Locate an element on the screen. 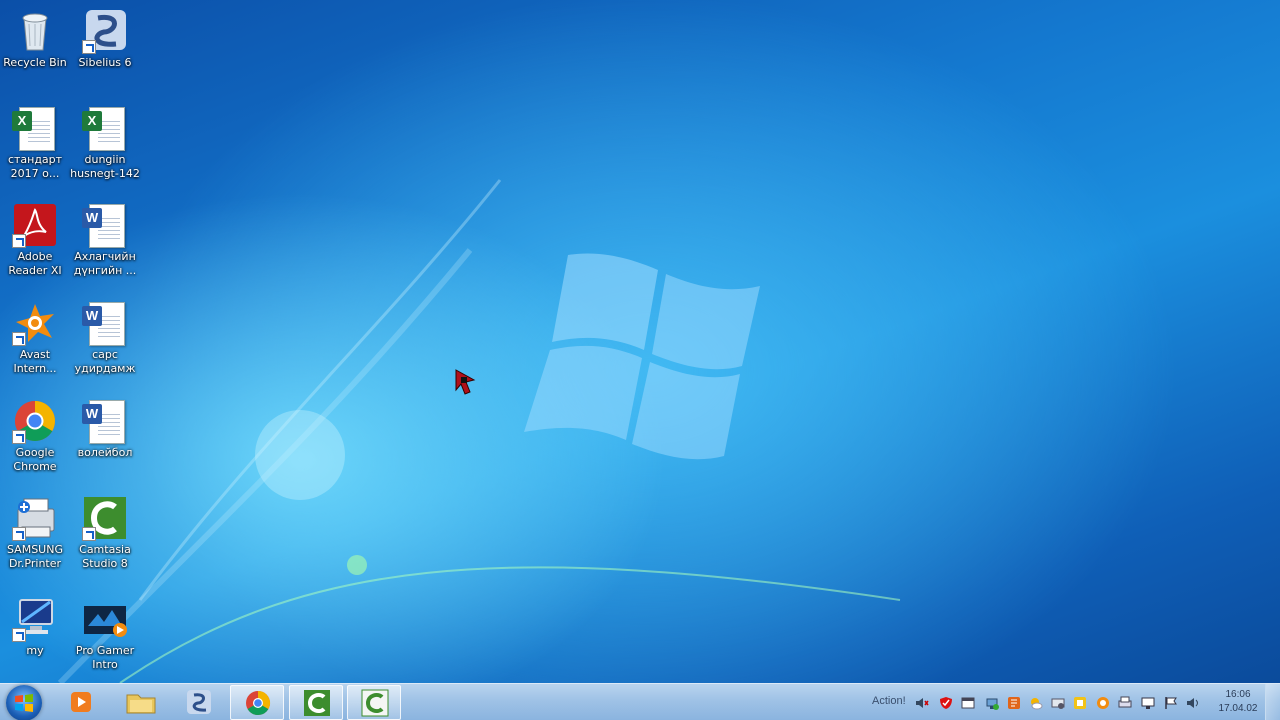  desktop-icon-label: Recycle Bin is located at coordinates (35, 62).